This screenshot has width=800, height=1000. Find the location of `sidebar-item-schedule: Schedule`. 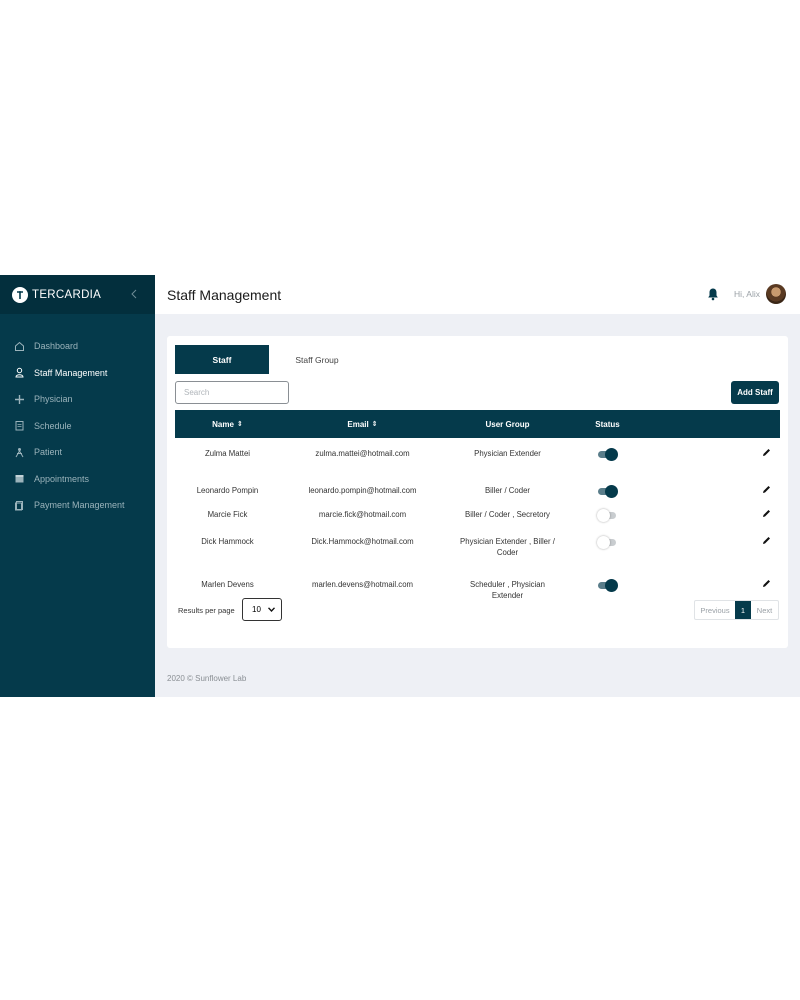

sidebar-item-schedule: Schedule is located at coordinates (77, 426).